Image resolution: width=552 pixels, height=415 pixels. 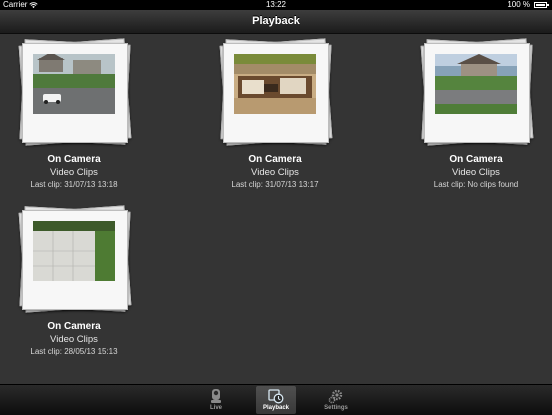 What do you see at coordinates (518, 4) in the screenshot?
I see `battery-percent: 100 %` at bounding box center [518, 4].